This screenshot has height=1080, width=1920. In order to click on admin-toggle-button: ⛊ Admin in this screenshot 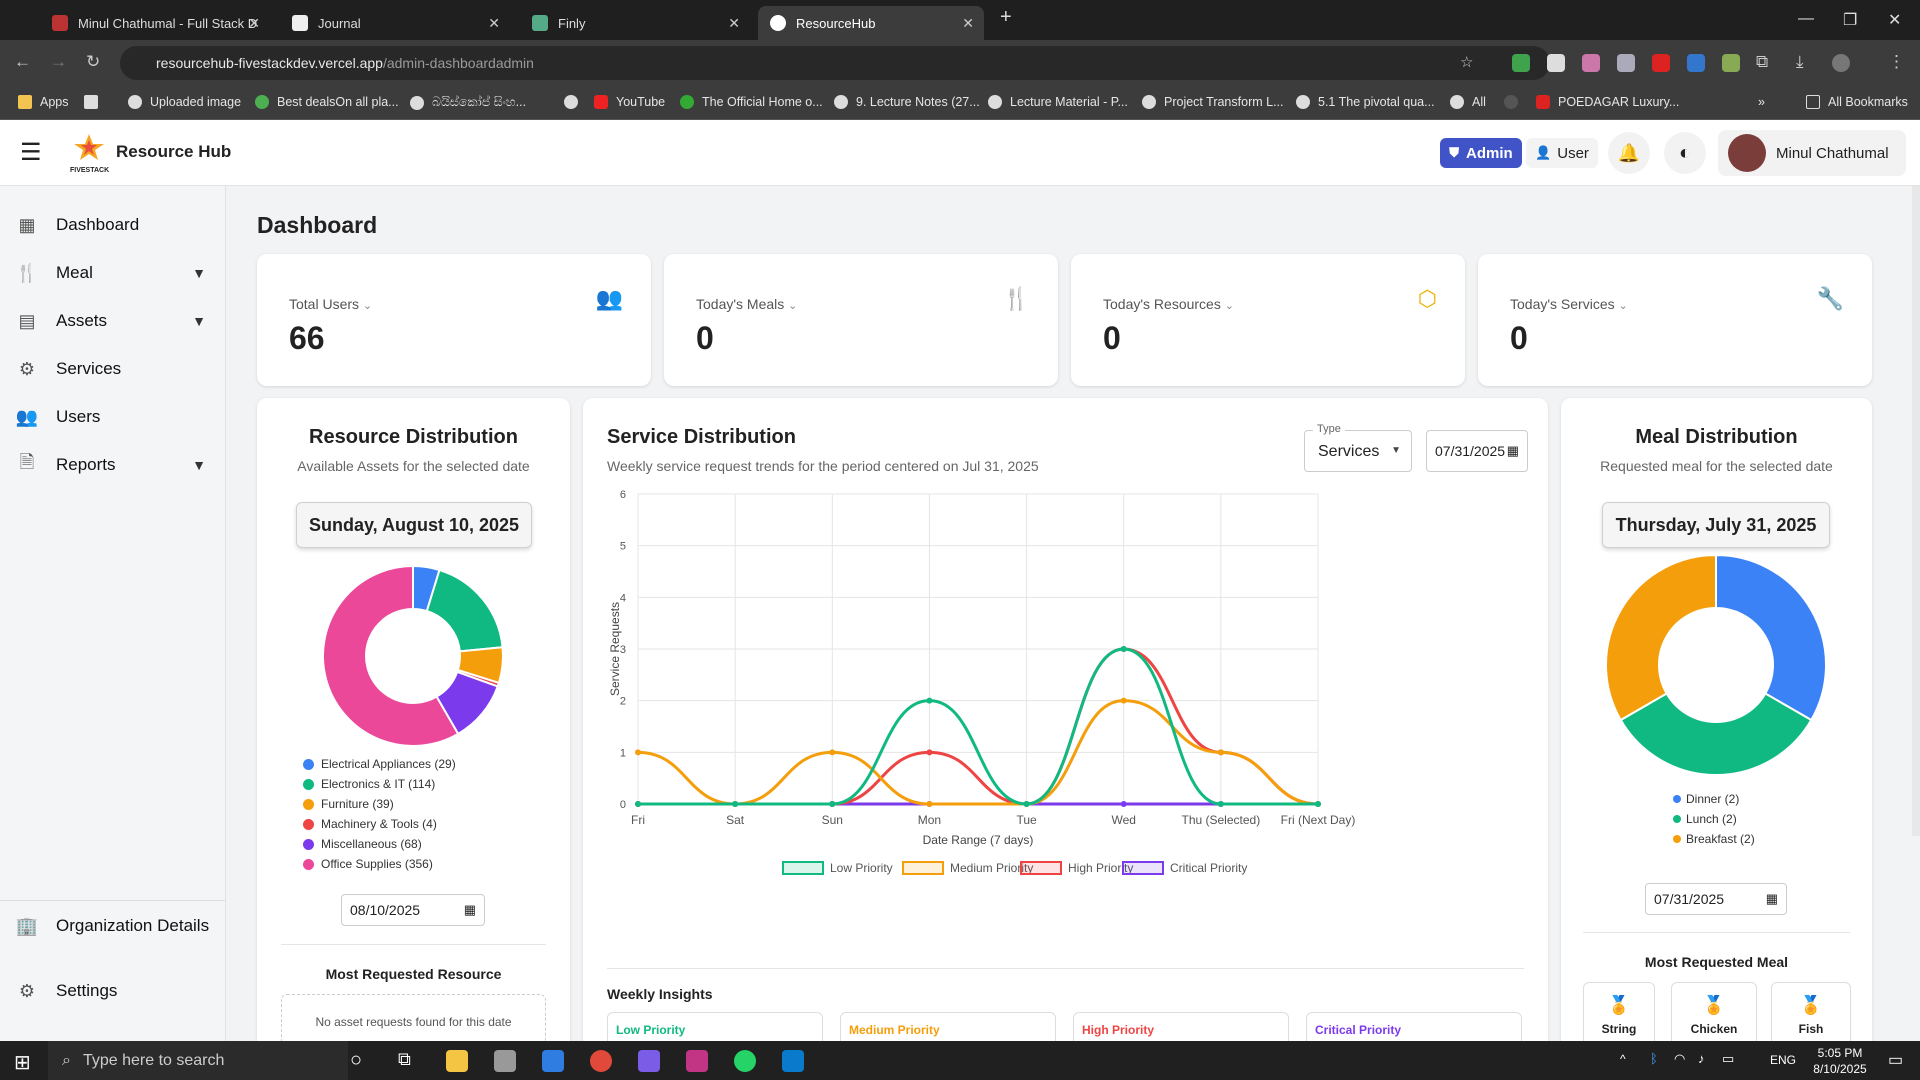, I will do `click(1481, 153)`.